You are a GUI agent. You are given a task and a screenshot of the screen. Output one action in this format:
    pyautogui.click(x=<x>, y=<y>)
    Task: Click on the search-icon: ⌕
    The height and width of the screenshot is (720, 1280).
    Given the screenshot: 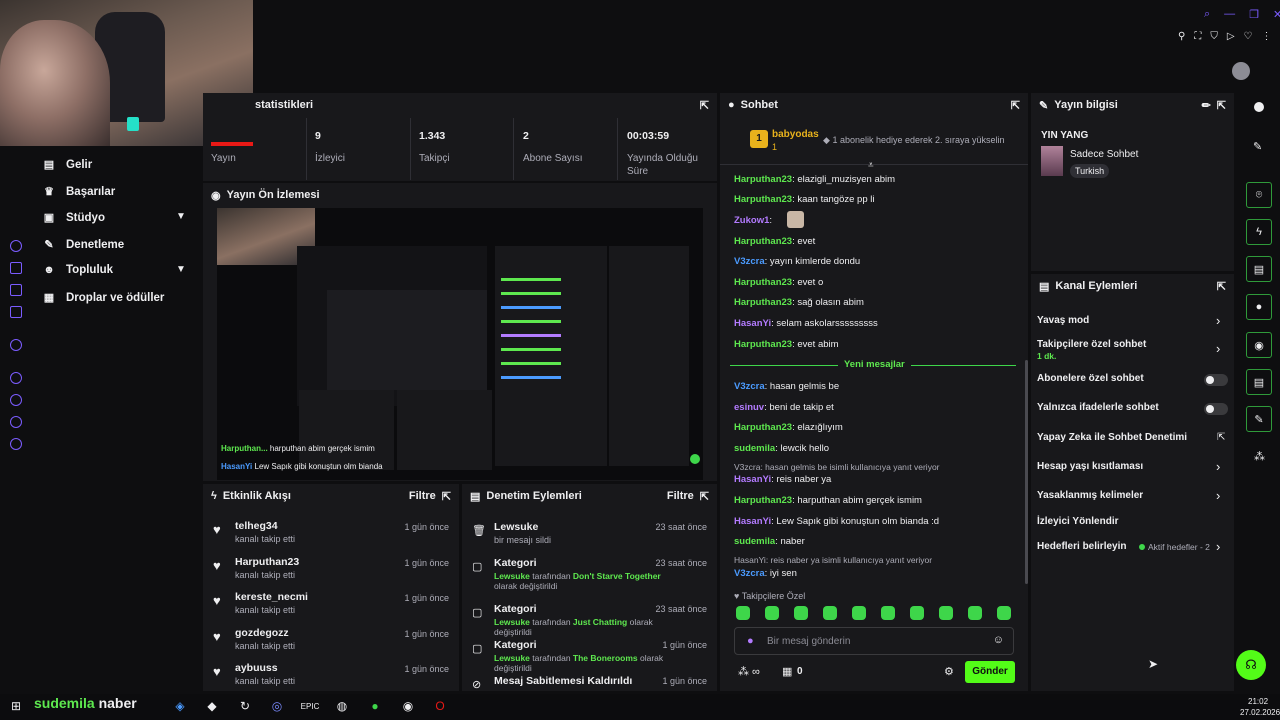 What is the action you would take?
    pyautogui.click(x=1207, y=14)
    